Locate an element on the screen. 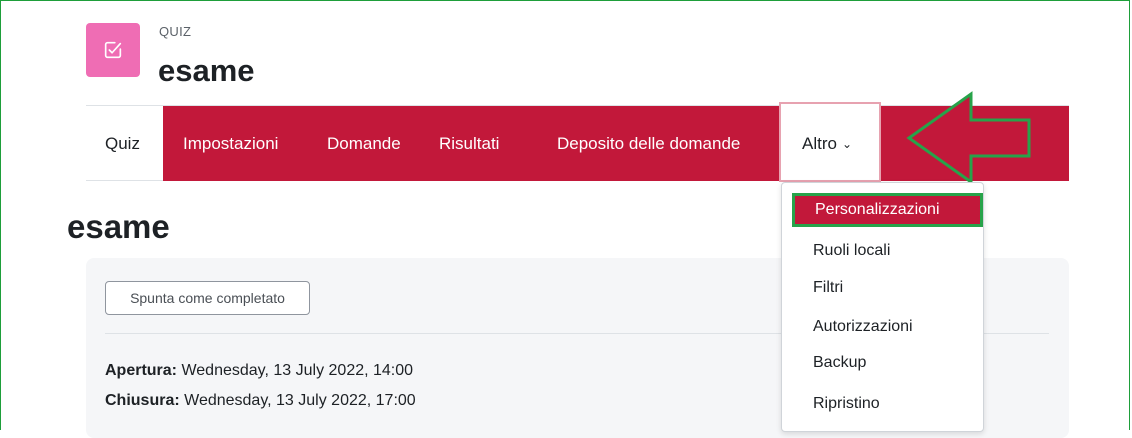 The image size is (1132, 438). mark-complete-button: Spunta come completato is located at coordinates (207, 298).